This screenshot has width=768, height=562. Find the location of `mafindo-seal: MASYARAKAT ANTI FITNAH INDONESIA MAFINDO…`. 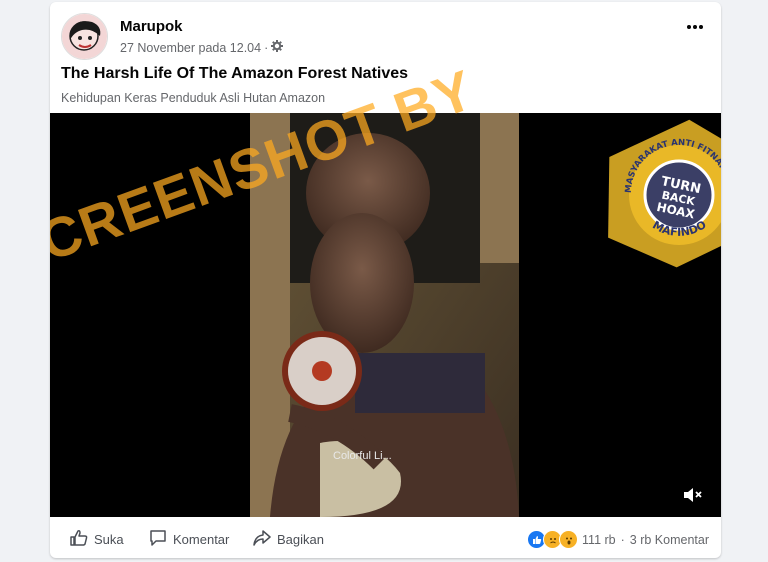

mafindo-seal: MASYARAKAT ANTI FITNAH INDONESIA MAFINDO… is located at coordinates (659, 189).